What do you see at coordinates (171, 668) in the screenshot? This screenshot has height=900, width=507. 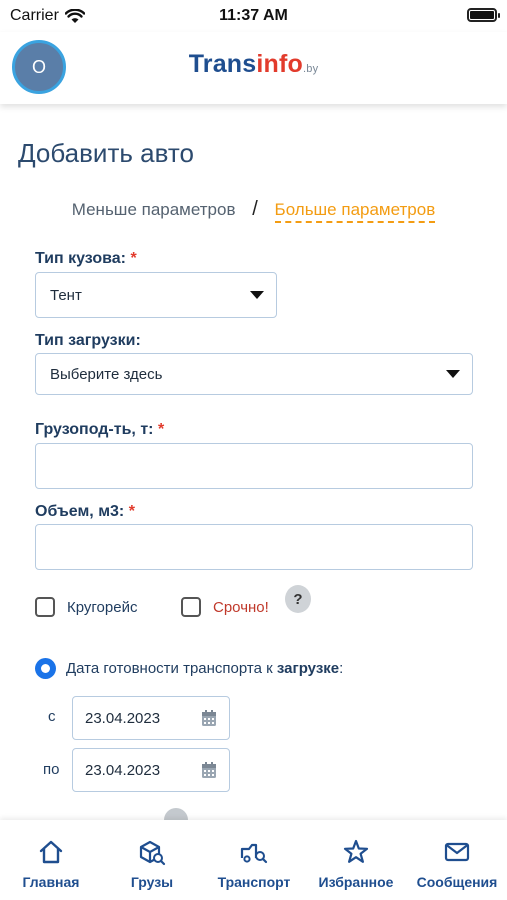 I see `readiness-label-prefix: Дата готовности транспорта к` at bounding box center [171, 668].